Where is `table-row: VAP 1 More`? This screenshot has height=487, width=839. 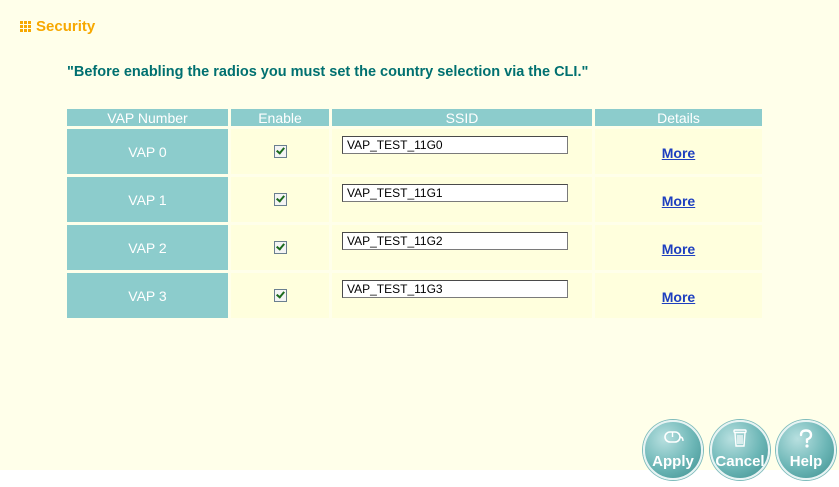 table-row: VAP 1 More is located at coordinates (414, 199).